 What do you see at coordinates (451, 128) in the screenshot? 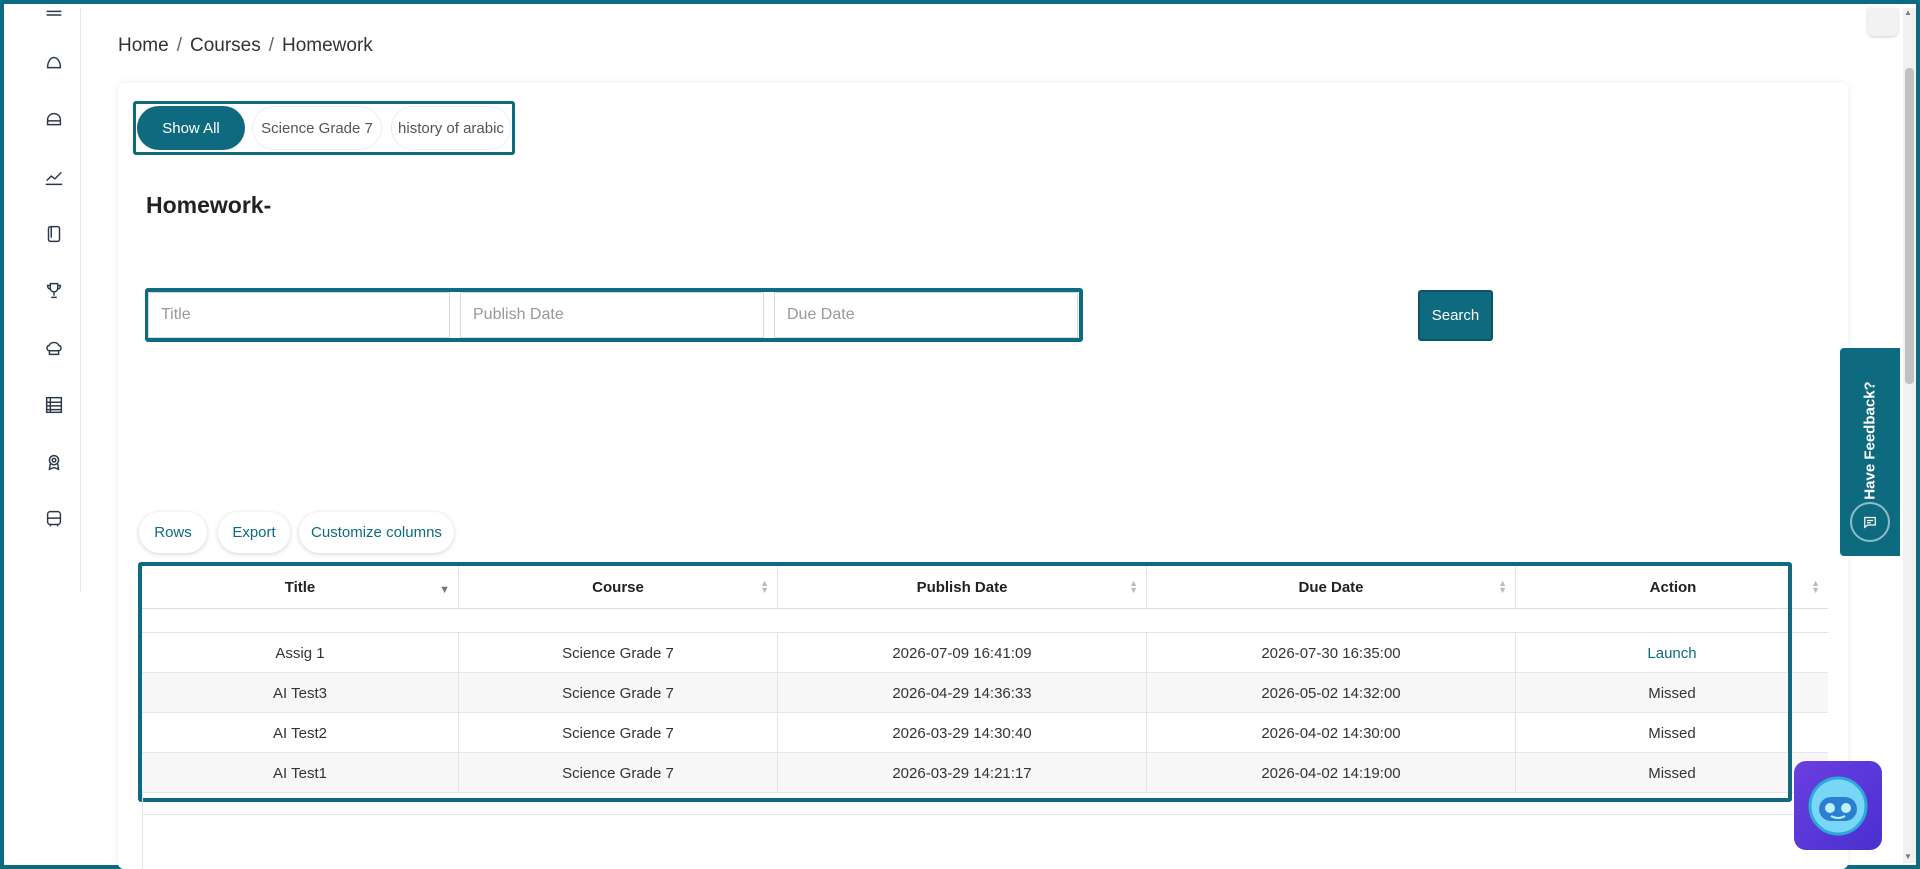
I see `tab-history-of-arabic: history of arabic` at bounding box center [451, 128].